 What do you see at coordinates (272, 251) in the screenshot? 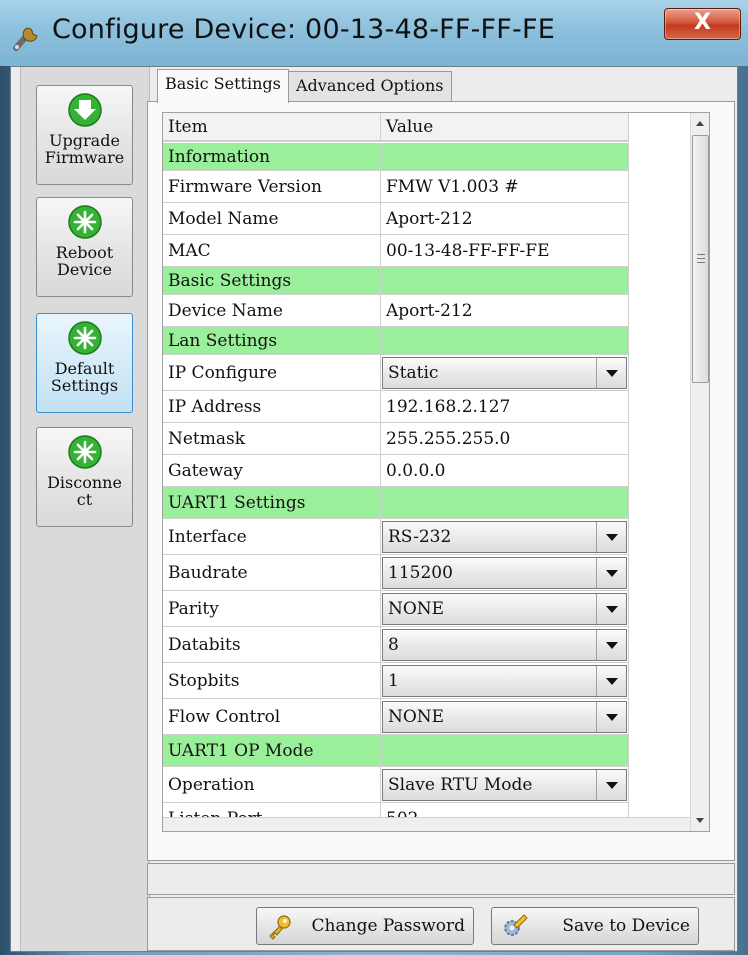
I see `property-name: MAC` at bounding box center [272, 251].